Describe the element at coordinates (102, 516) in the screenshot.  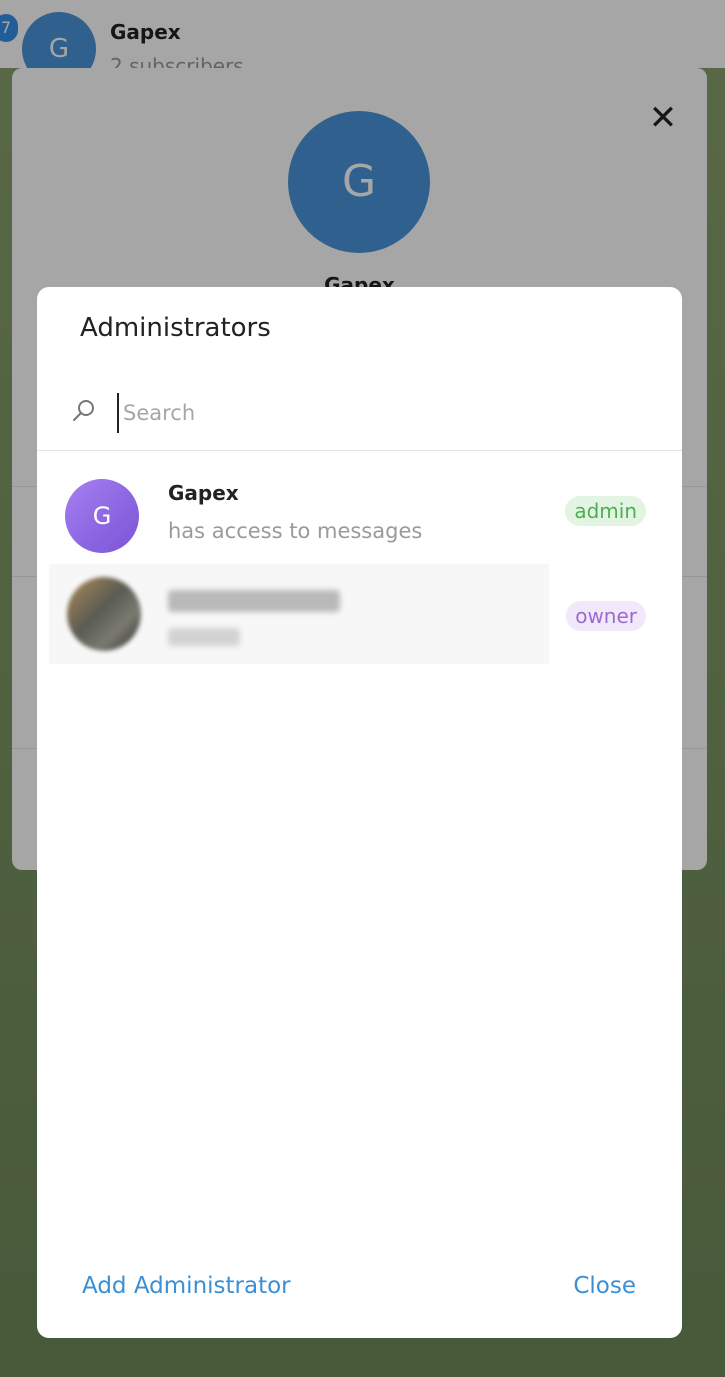
I see `avatar: G` at that location.